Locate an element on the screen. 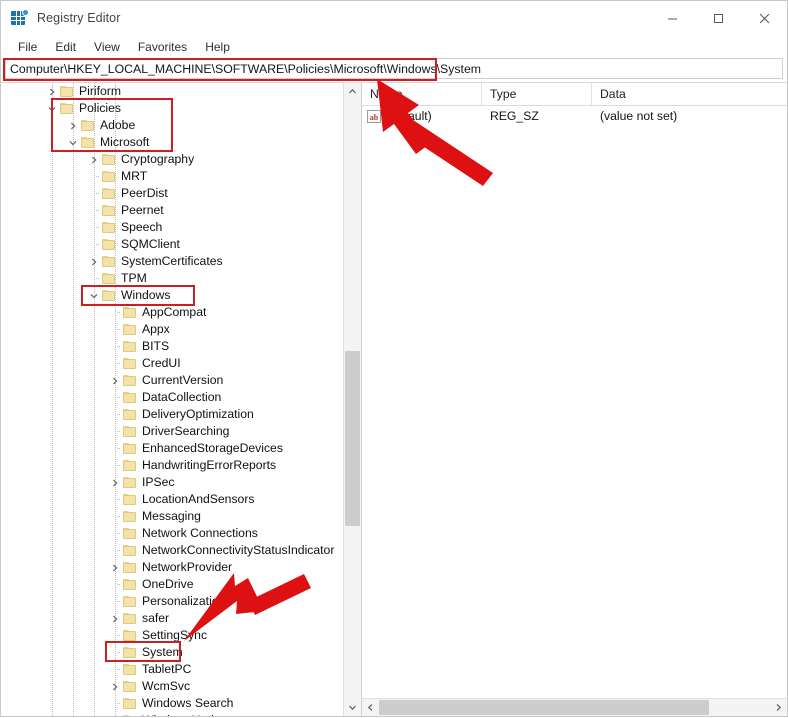 The width and height of the screenshot is (788, 718). tree-item-windowsupdate: WindowsUpdate is located at coordinates (169, 714).